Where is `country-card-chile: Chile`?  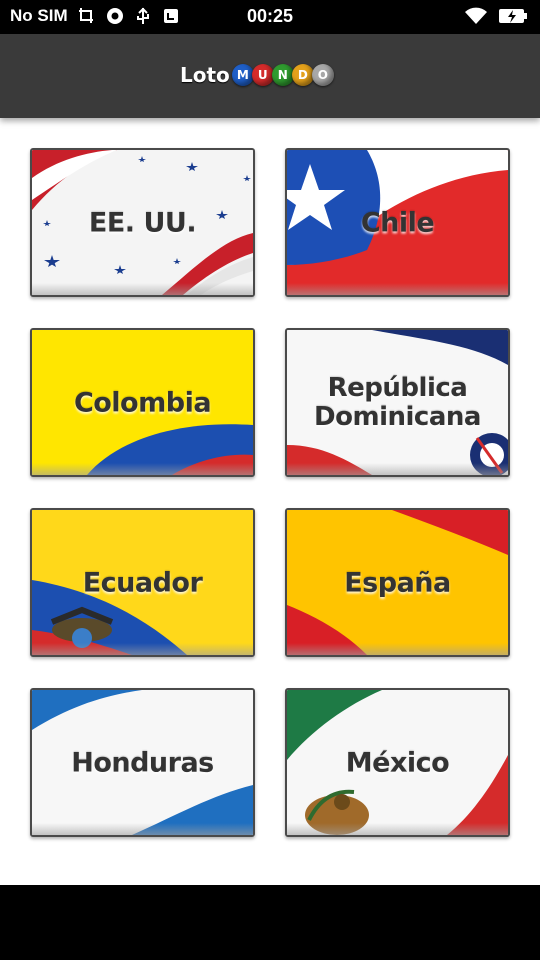 country-card-chile: Chile is located at coordinates (397, 222).